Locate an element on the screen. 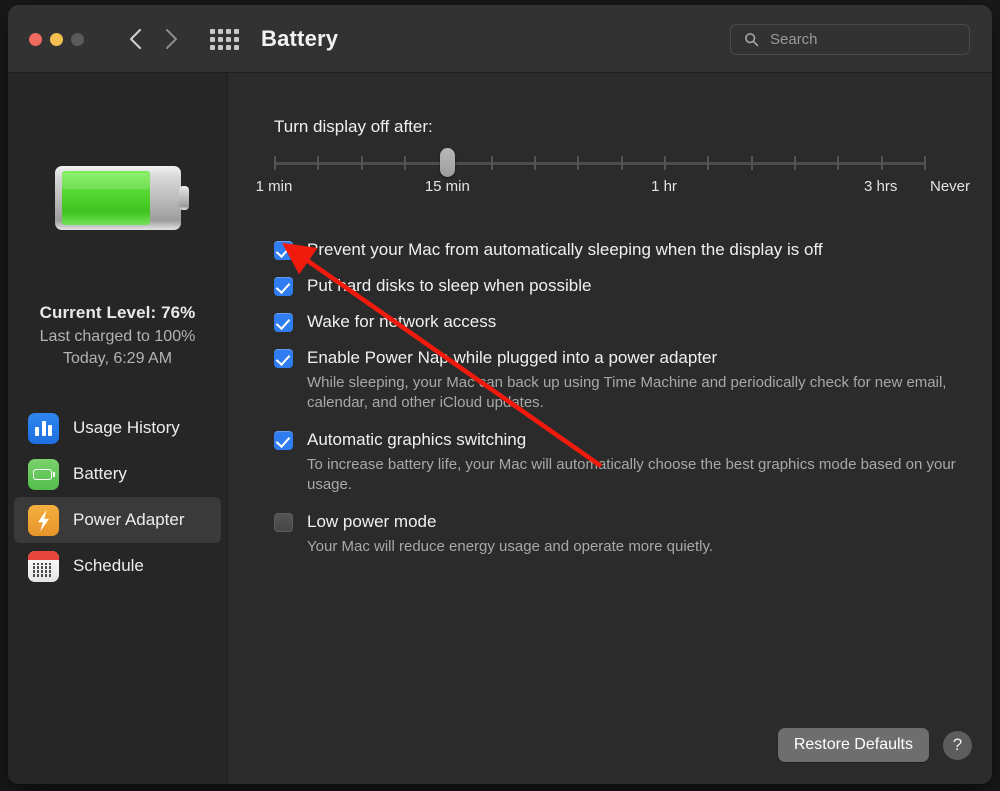 This screenshot has width=1000, height=791. sidebar-item-label: Schedule is located at coordinates (108, 565).